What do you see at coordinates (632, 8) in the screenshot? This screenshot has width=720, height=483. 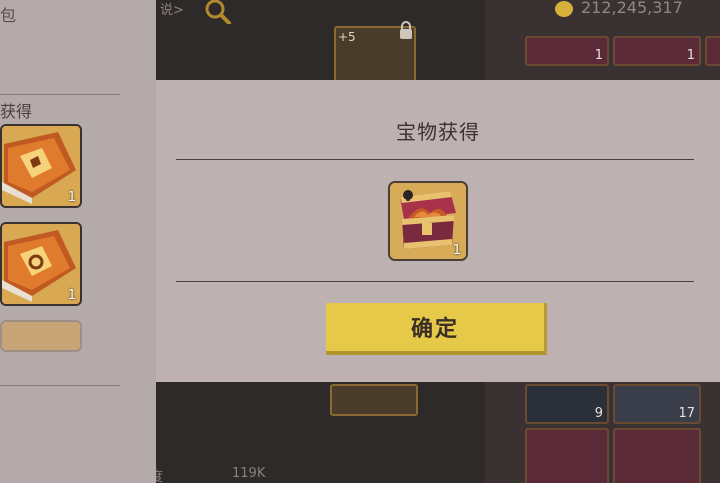 I see `gold-amount: 212,245,317` at bounding box center [632, 8].